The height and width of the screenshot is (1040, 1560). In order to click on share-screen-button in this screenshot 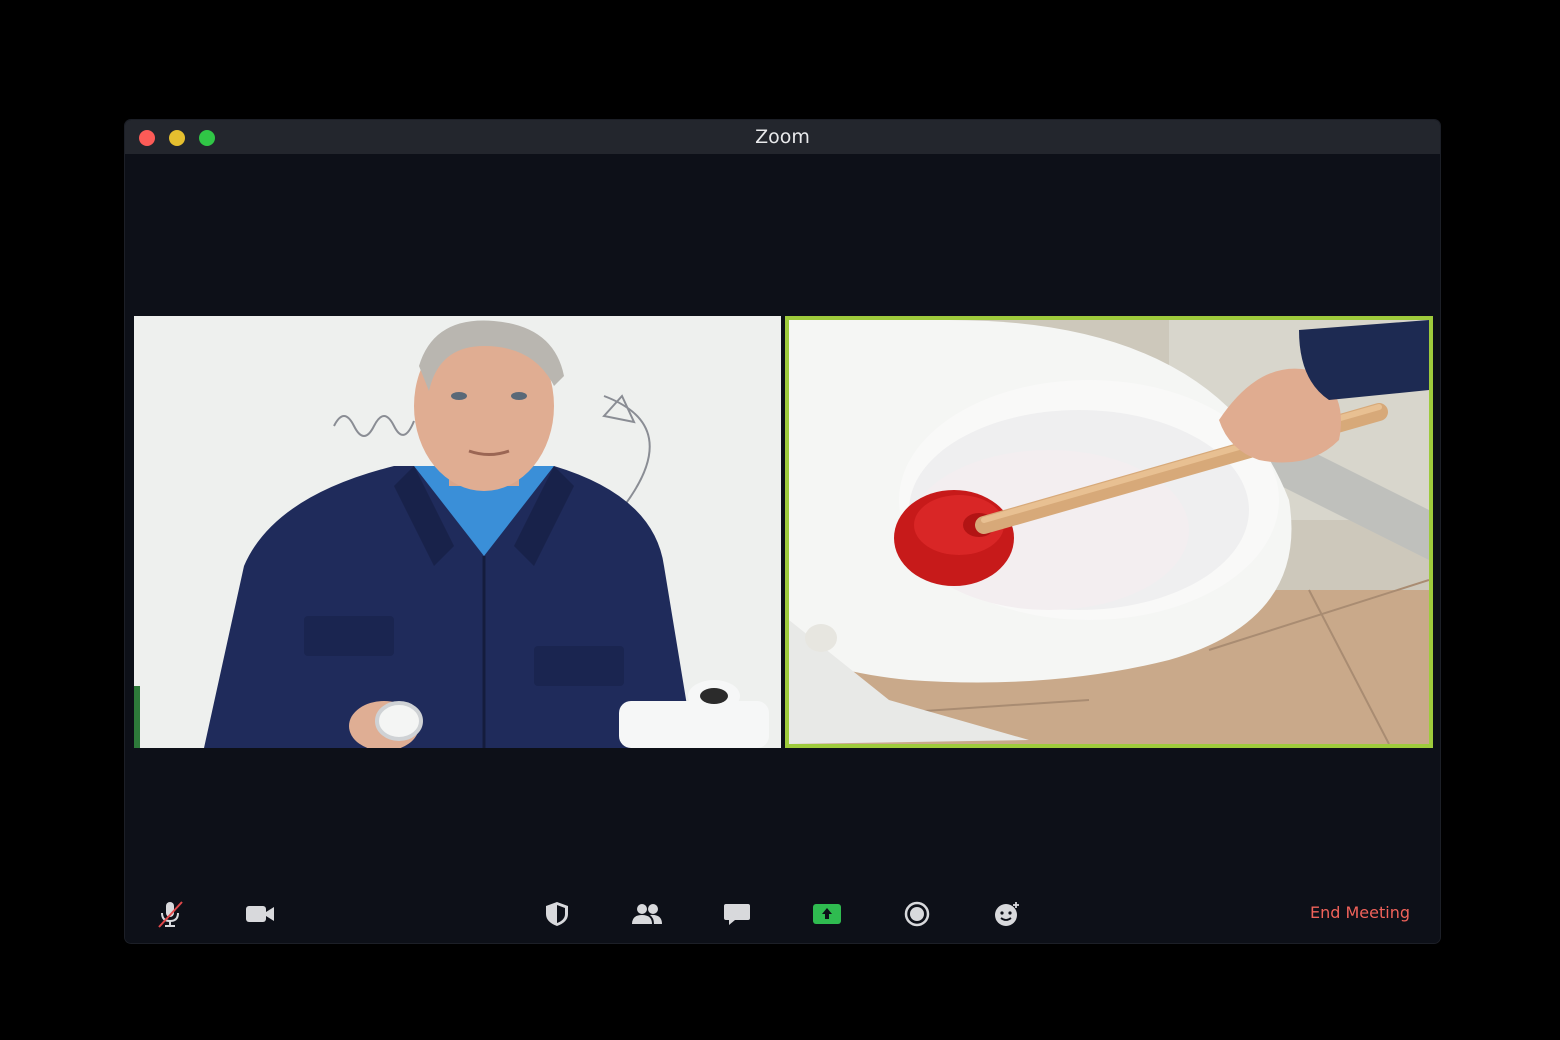, I will do `click(827, 914)`.